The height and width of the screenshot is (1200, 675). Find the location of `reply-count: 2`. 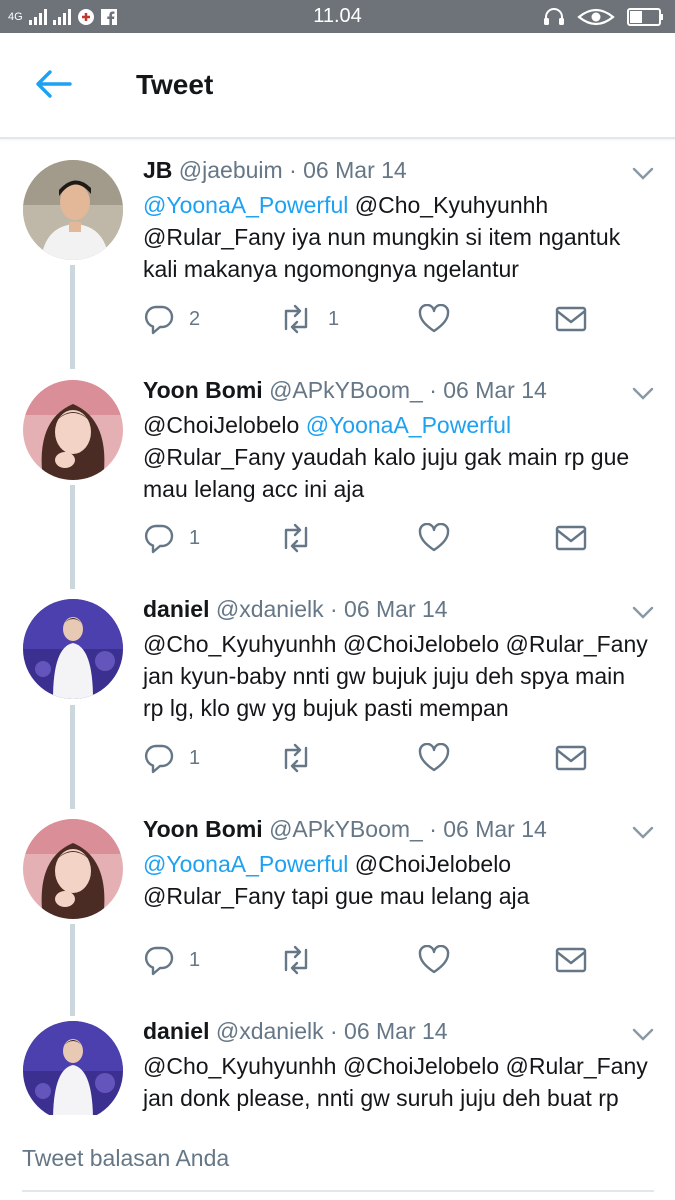

reply-count: 2 is located at coordinates (195, 318).